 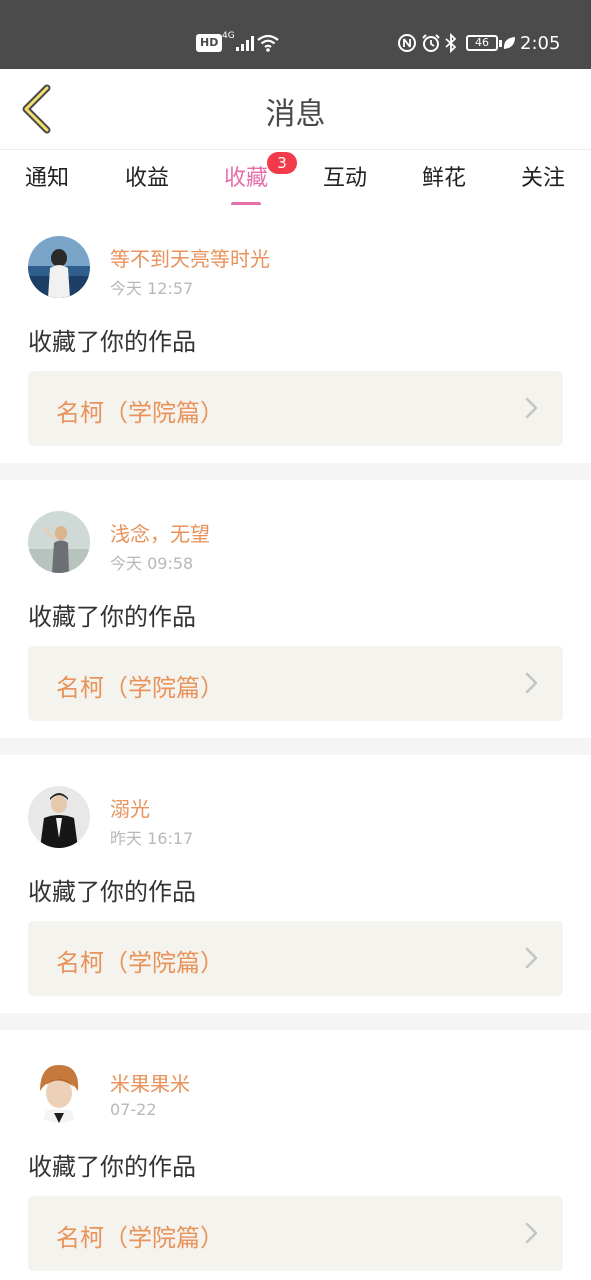 I want to click on tab-label: 收益, so click(x=146, y=178).